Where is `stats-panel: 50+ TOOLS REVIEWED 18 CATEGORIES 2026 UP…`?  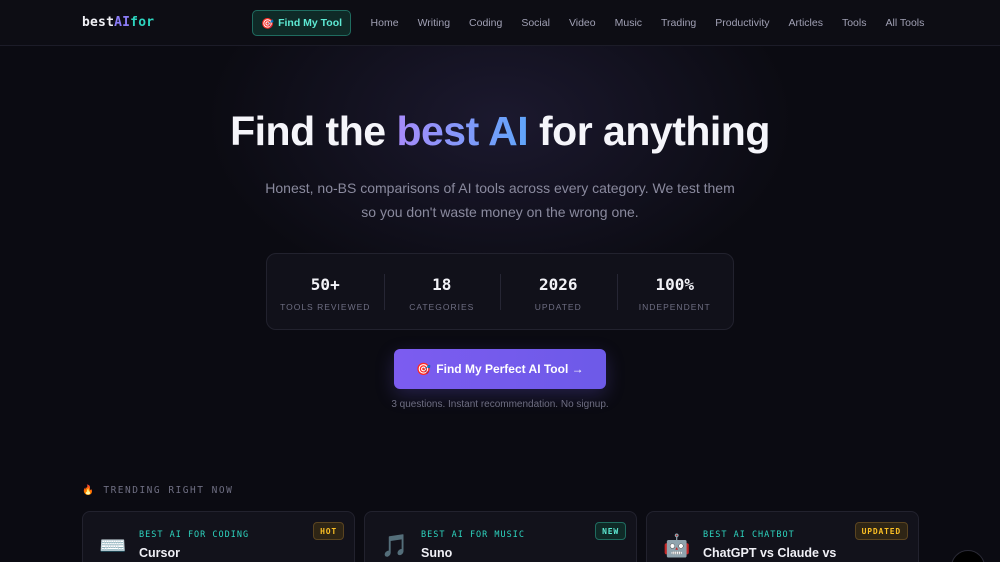 stats-panel: 50+ TOOLS REVIEWED 18 CATEGORIES 2026 UP… is located at coordinates (500, 291).